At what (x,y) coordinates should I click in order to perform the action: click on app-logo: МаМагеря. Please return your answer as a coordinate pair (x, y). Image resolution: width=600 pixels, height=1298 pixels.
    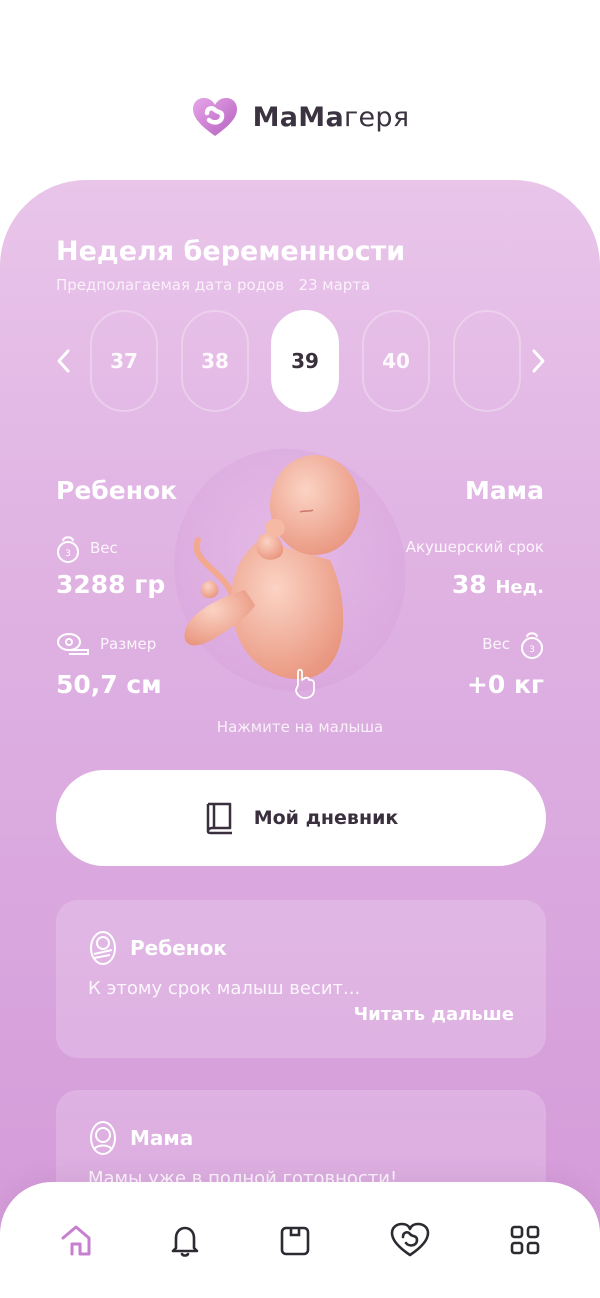
    Looking at the image, I should click on (300, 117).